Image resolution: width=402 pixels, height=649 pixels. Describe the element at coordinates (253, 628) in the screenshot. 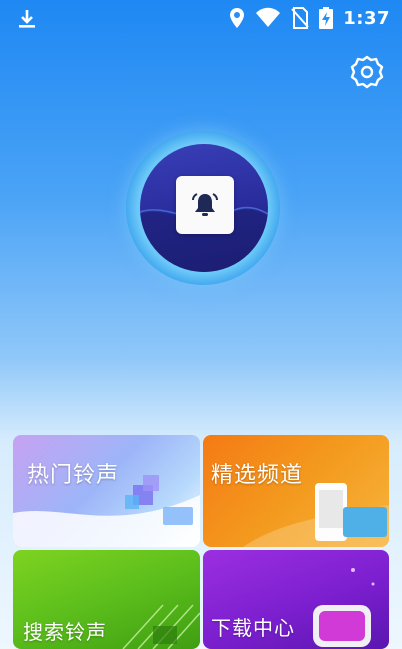

I see `tile-label: 下载中心` at that location.